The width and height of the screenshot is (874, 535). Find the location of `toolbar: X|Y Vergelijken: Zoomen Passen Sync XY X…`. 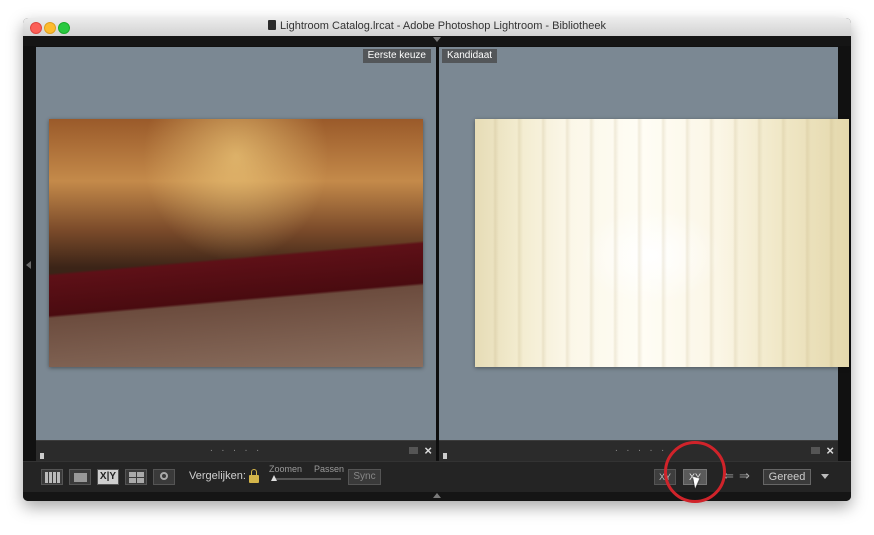

toolbar: X|Y Vergelijken: Zoomen Passen Sync XY X… is located at coordinates (437, 476).